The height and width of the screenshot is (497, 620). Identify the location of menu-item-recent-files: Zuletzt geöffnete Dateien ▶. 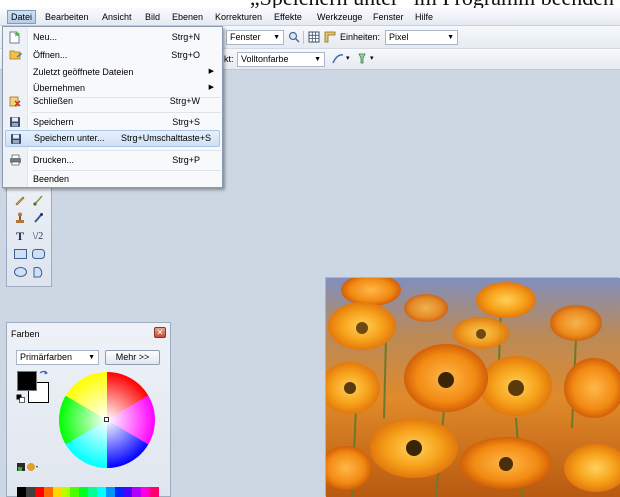
(112, 72).